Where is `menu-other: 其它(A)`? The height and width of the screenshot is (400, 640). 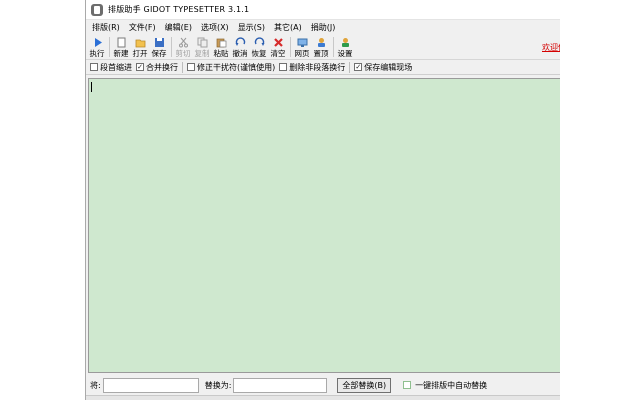 menu-other: 其它(A) is located at coordinates (289, 27).